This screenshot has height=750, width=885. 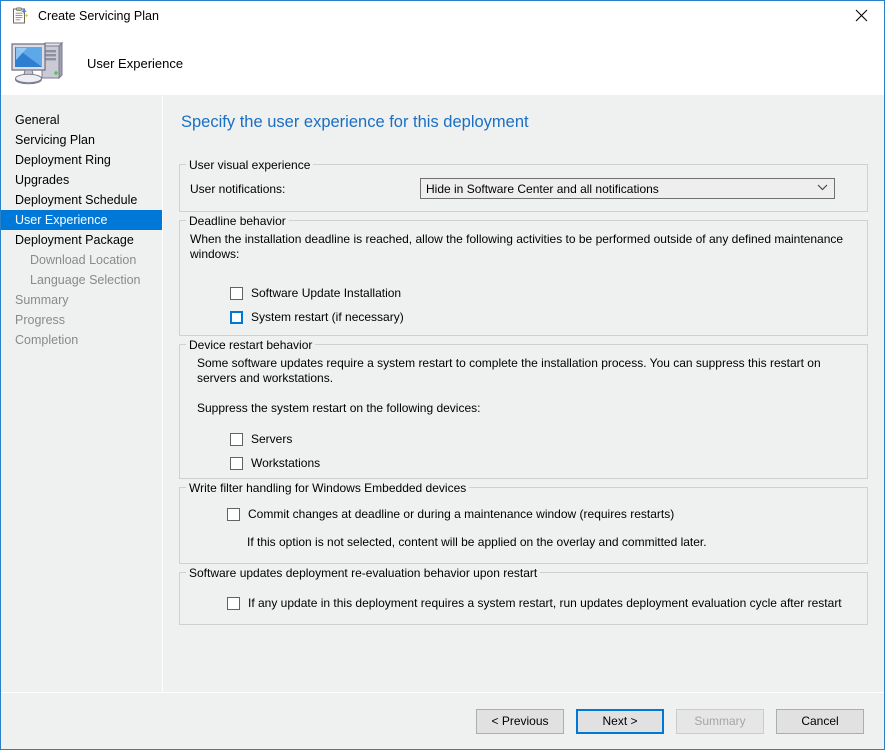 I want to click on checkbox-label: Servers, so click(x=272, y=439).